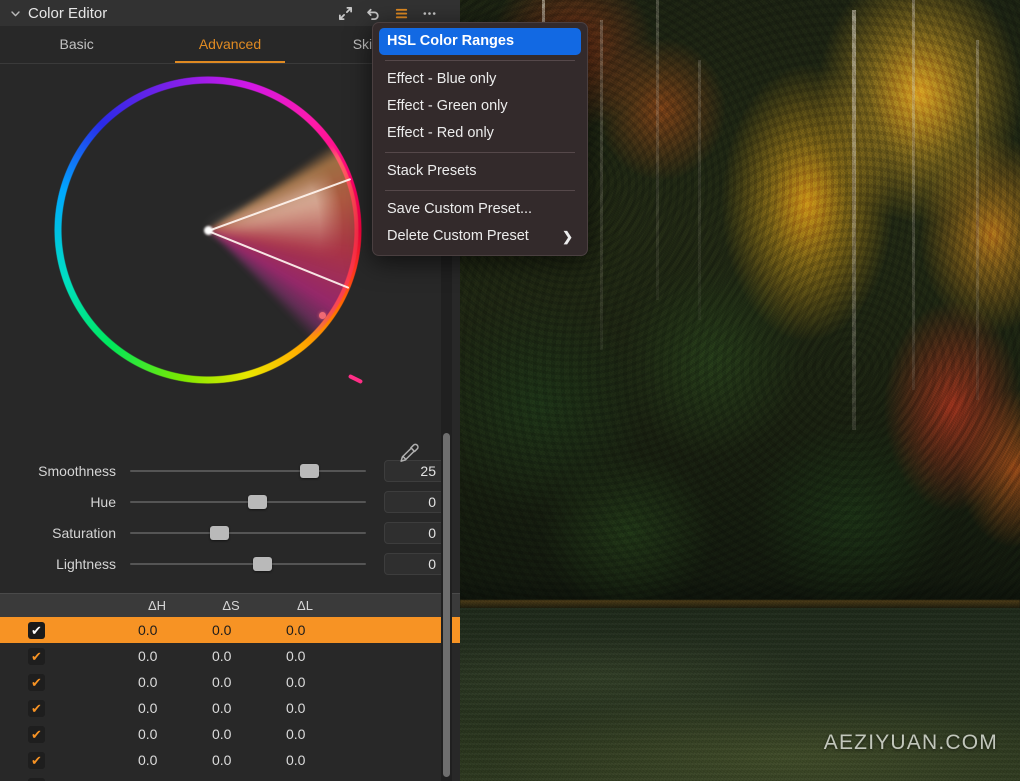 The image size is (1020, 781). I want to click on menu-item-delete-custom-preset: Delete Custom Preset ❯, so click(480, 236).